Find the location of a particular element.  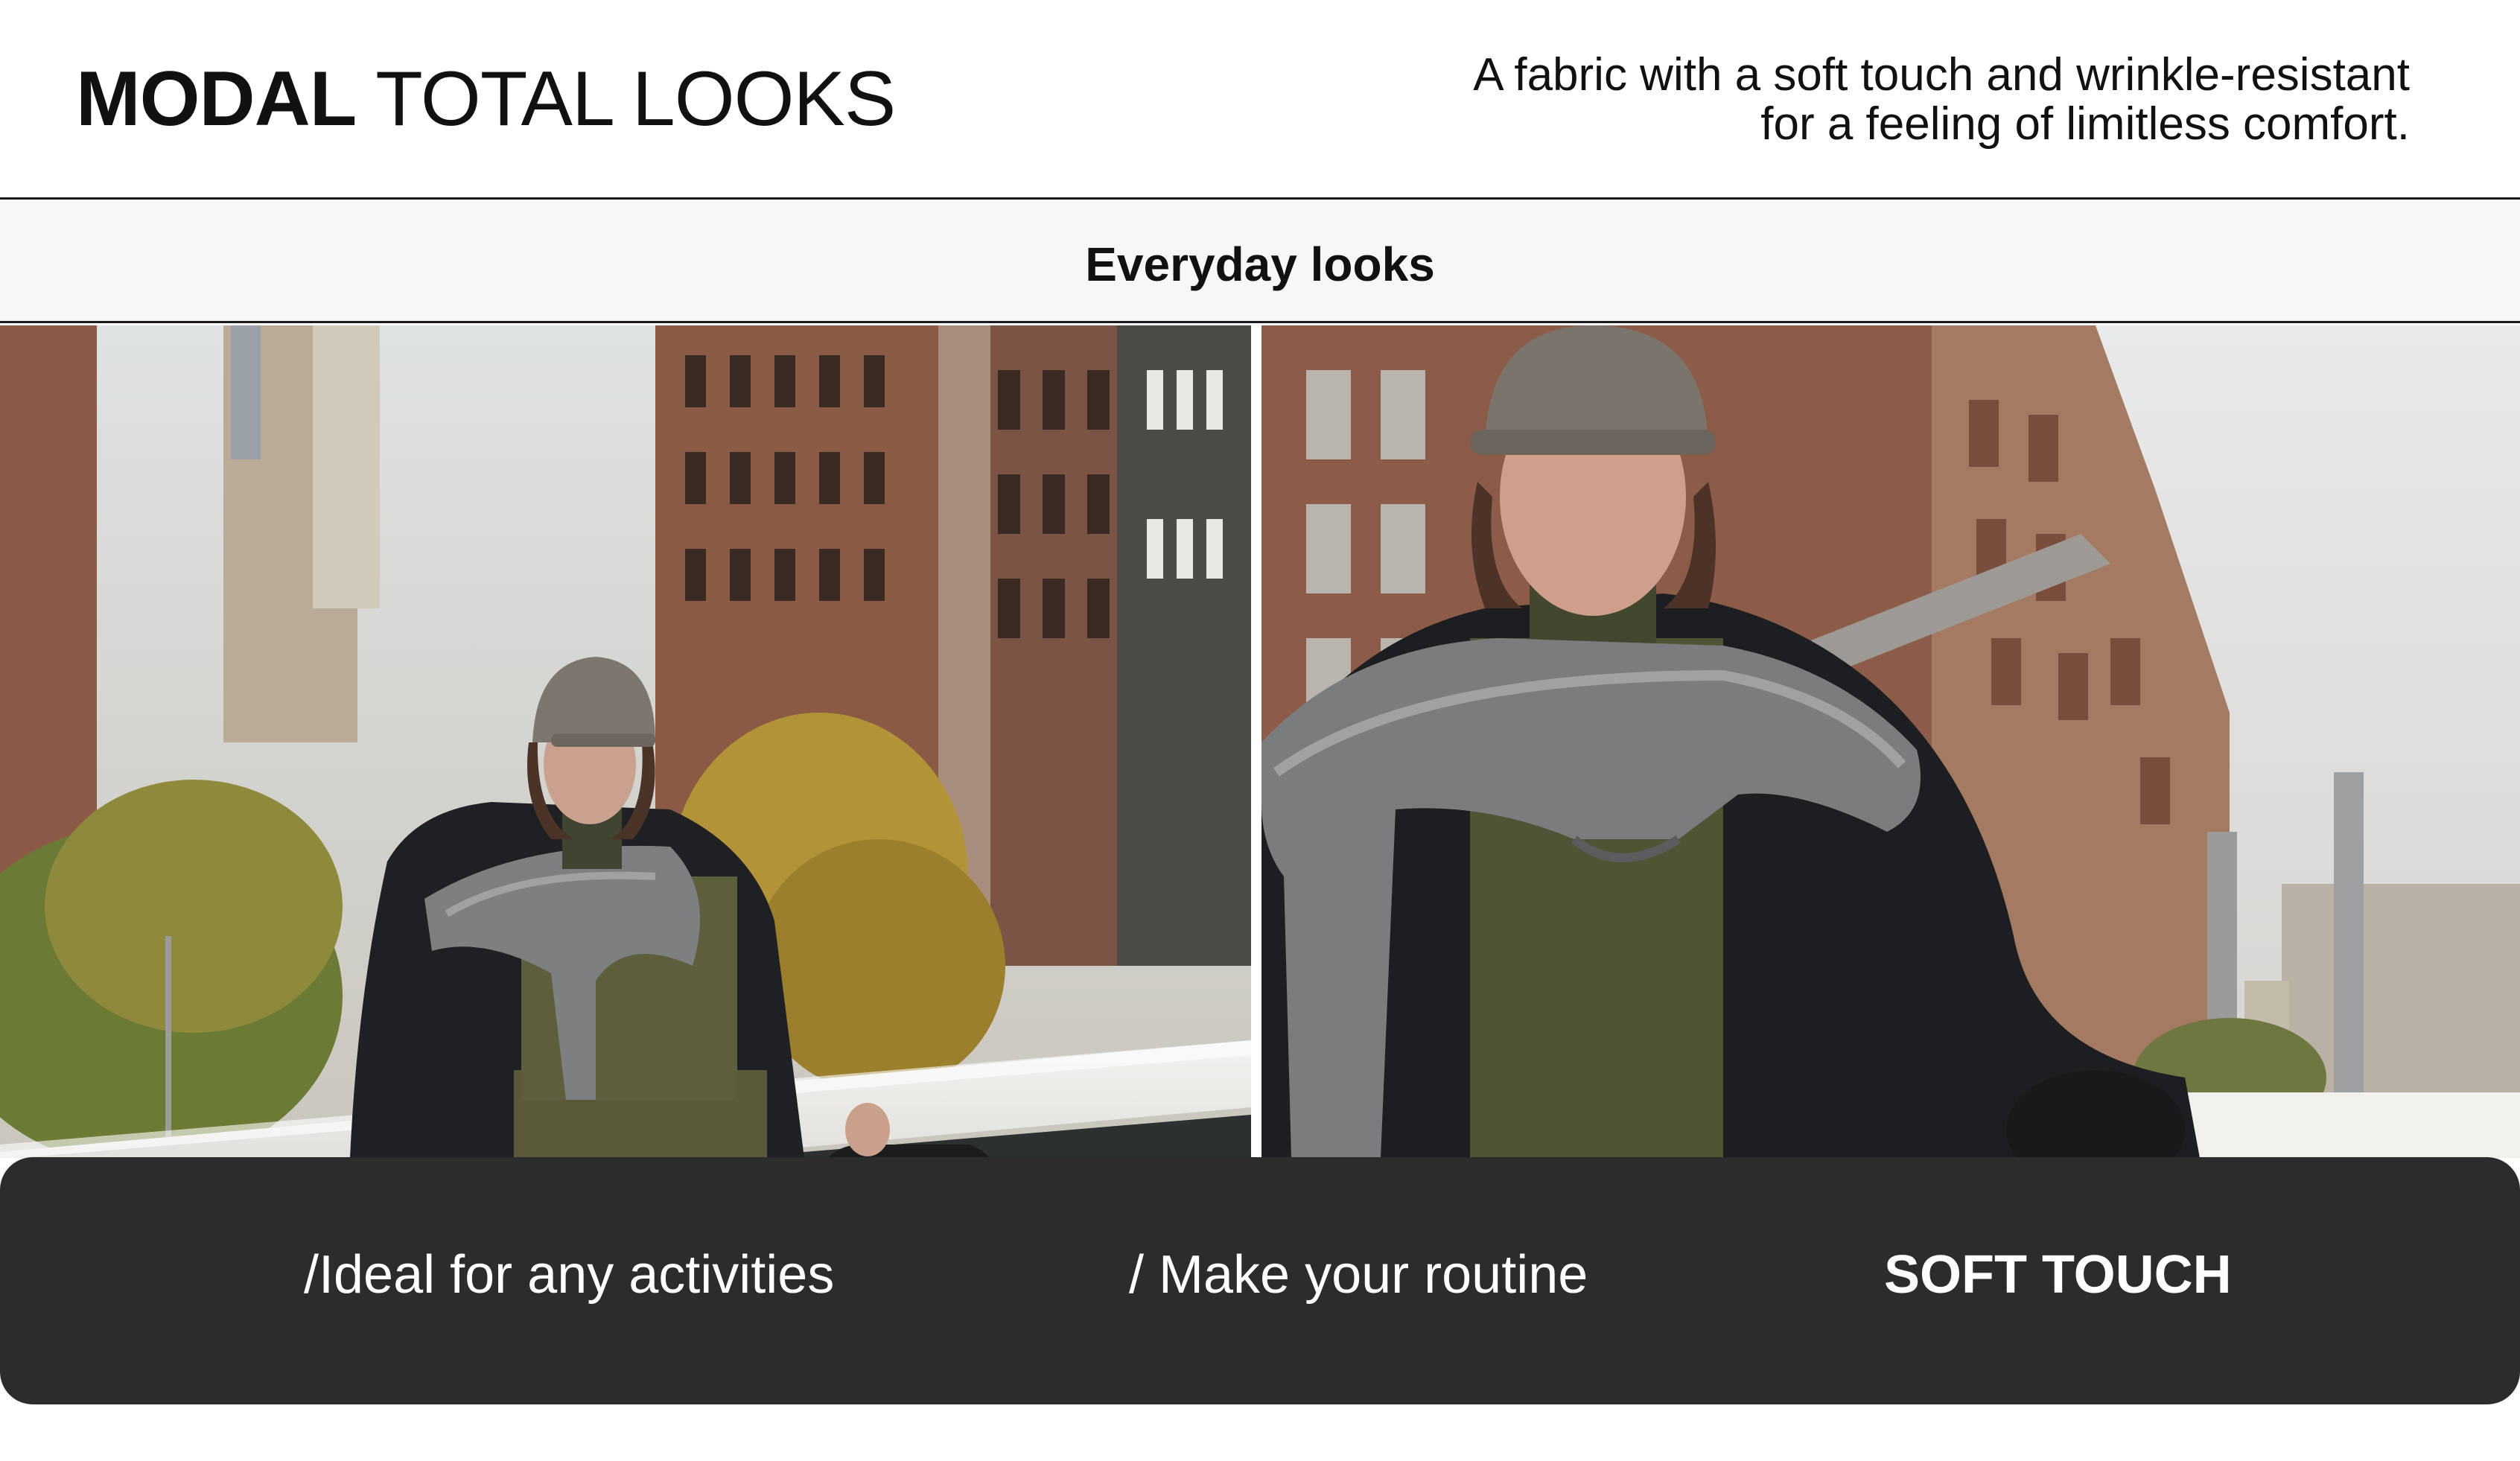

page-title-strong: MODAL is located at coordinates (216, 99).